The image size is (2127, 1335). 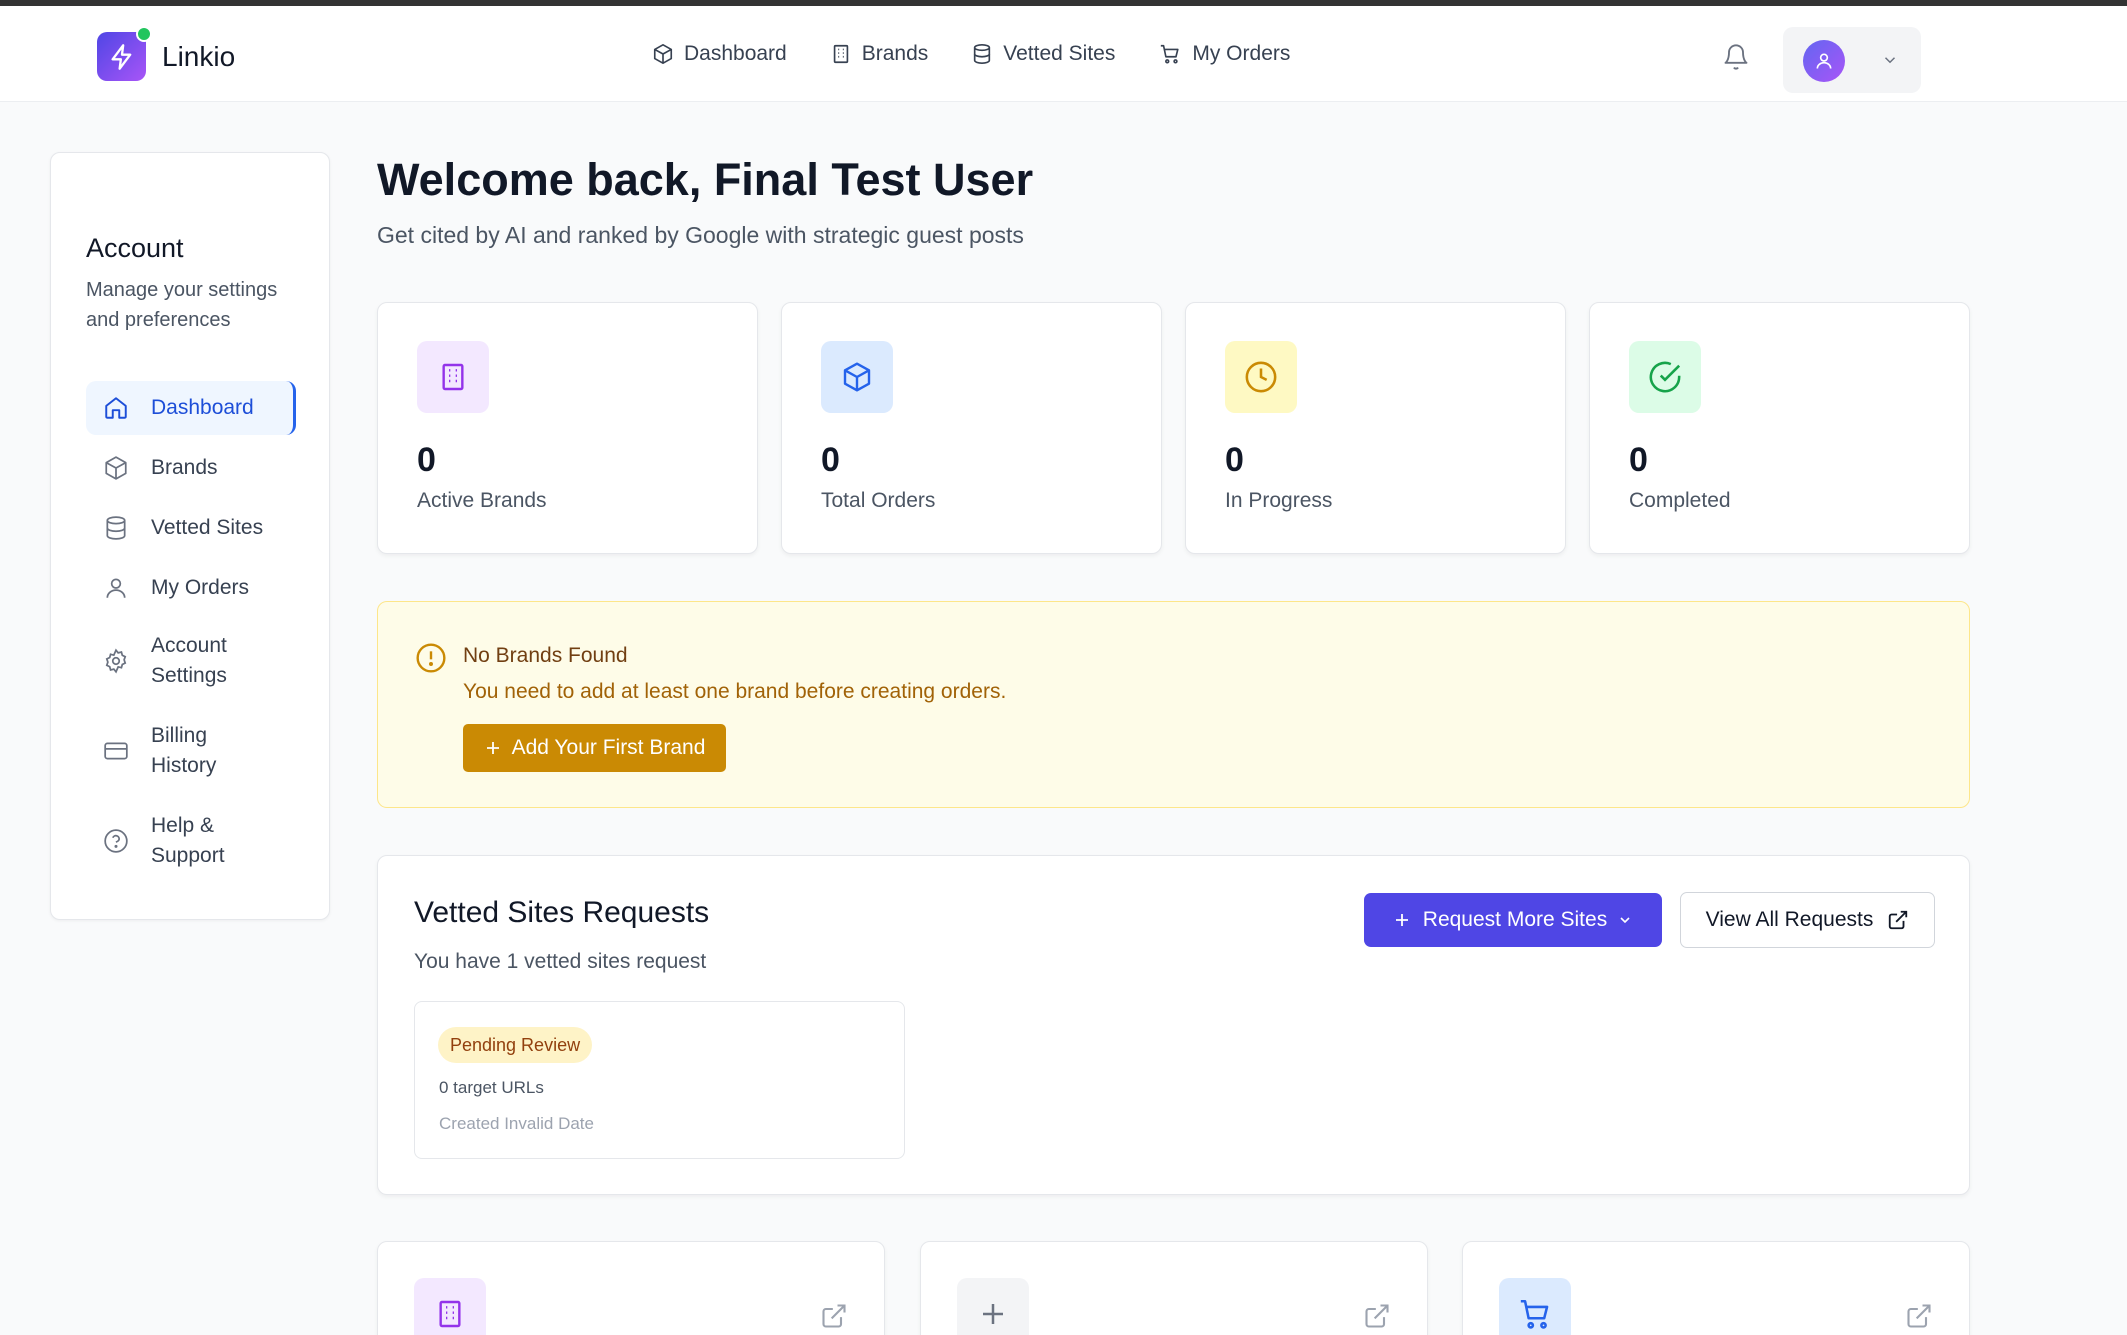 I want to click on stat-label: Completed, so click(x=1680, y=500).